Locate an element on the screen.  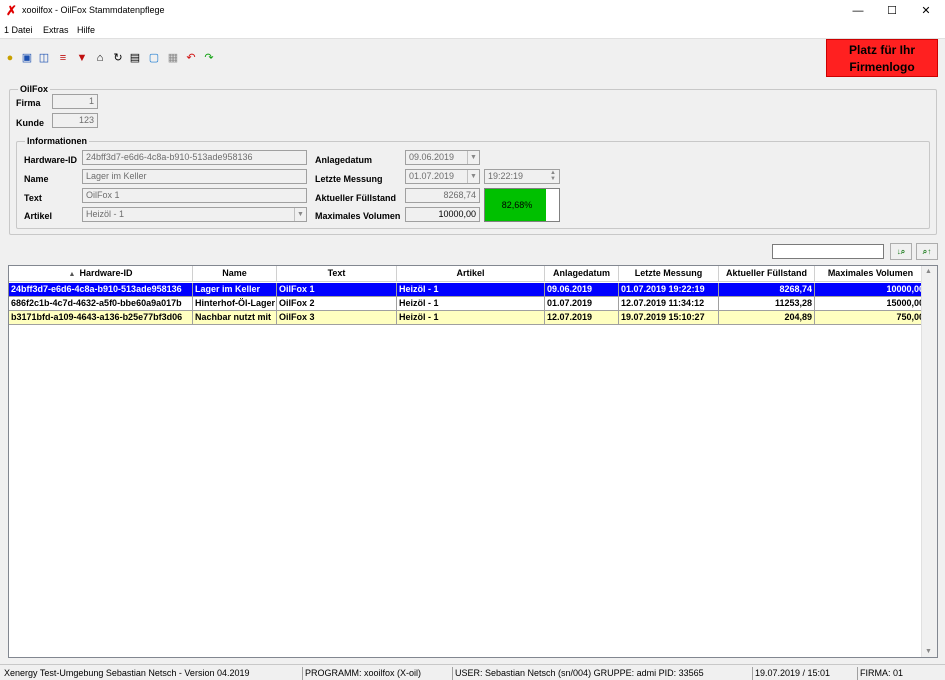
text-field: OilFox 1 is located at coordinates (194, 195).